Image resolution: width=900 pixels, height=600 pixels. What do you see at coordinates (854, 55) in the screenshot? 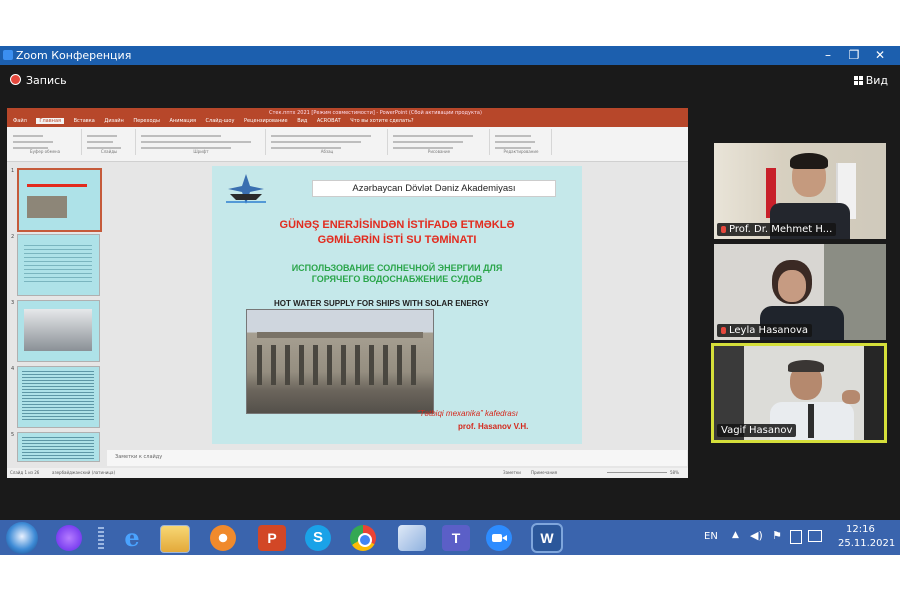
I see `restore-button: ❐` at bounding box center [854, 55].